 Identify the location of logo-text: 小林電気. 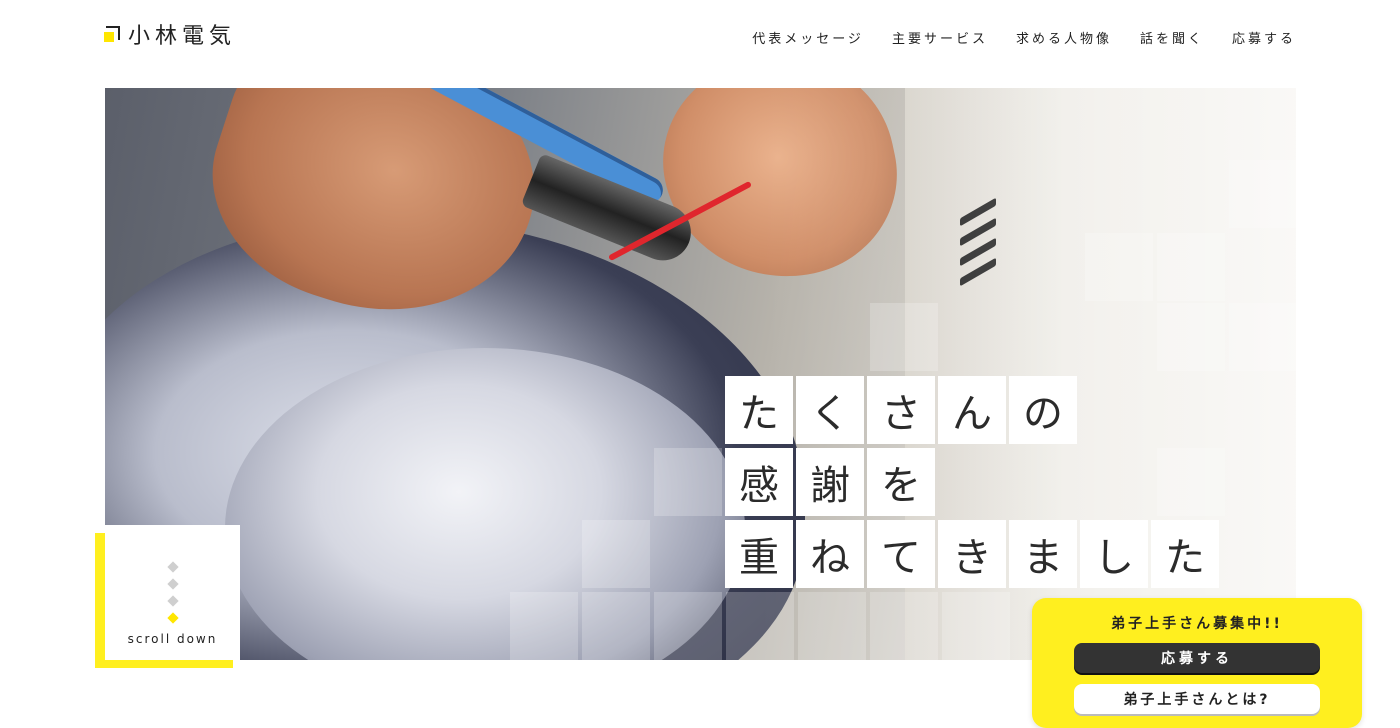
(182, 36).